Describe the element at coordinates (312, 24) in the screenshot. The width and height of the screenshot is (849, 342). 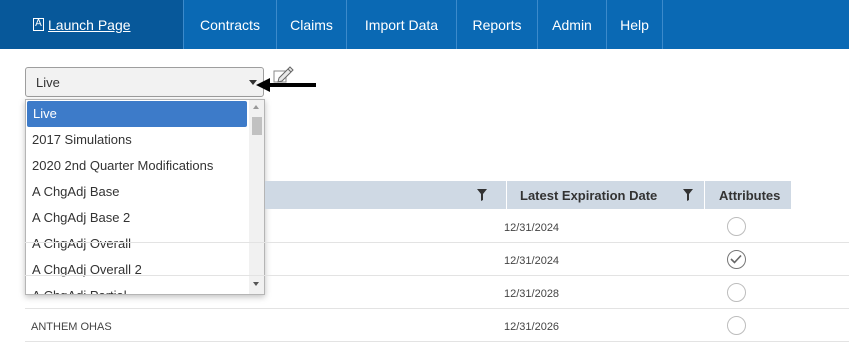
I see `nav-claims: Claims` at that location.